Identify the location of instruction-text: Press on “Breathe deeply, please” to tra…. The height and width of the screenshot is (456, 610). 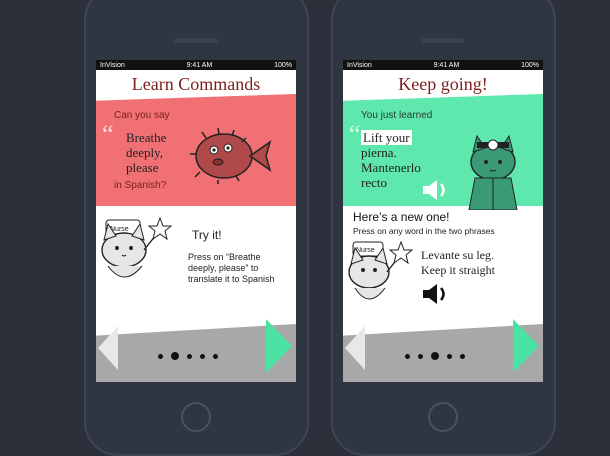
(231, 268).